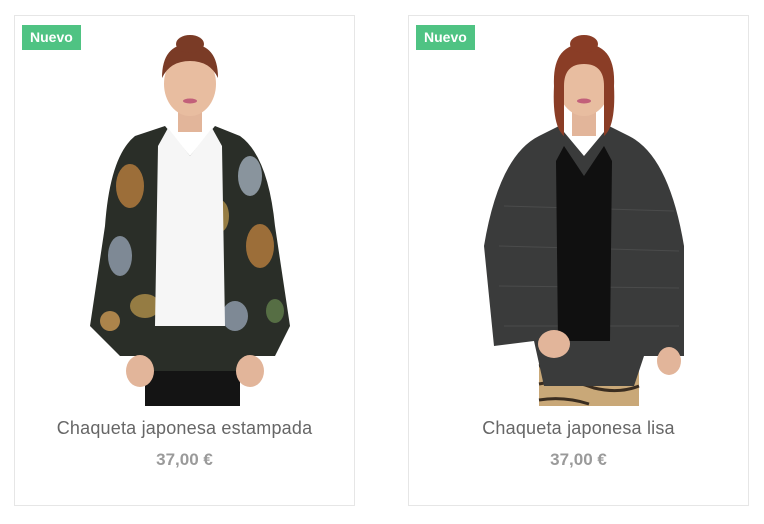 This screenshot has height=524, width=764. Describe the element at coordinates (578, 428) in the screenshot. I see `product-name: Chaqueta japonesa lisa` at that location.